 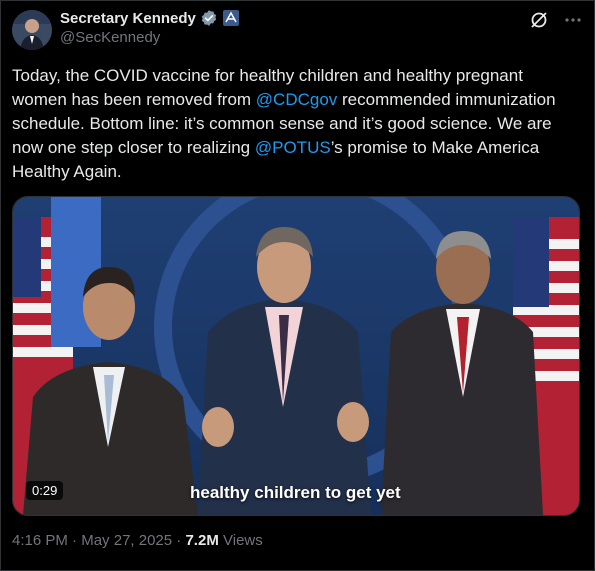 What do you see at coordinates (539, 20) in the screenshot?
I see `grok-icon` at bounding box center [539, 20].